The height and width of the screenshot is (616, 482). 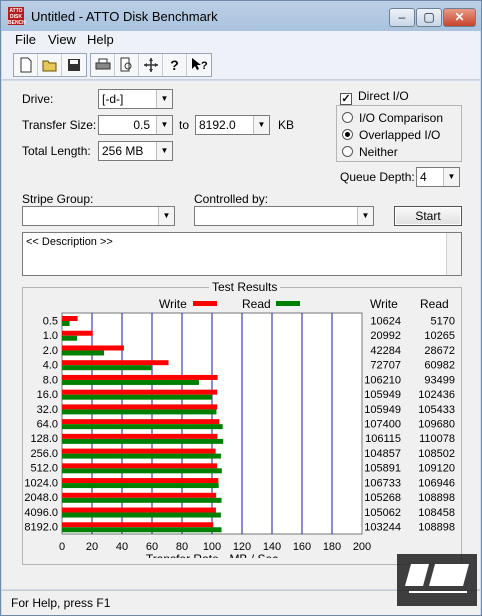 What do you see at coordinates (437, 439) in the screenshot?
I see `read-value-label: 110078` at bounding box center [437, 439].